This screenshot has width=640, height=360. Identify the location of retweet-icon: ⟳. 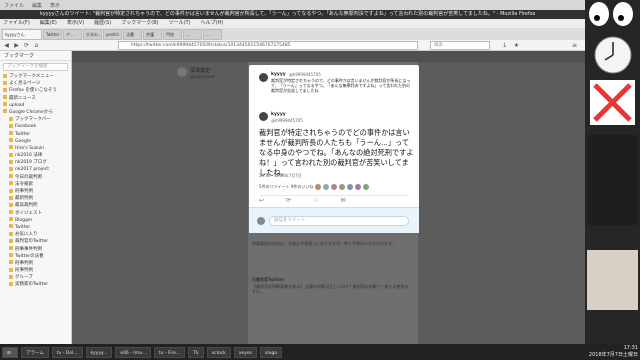
(288, 200).